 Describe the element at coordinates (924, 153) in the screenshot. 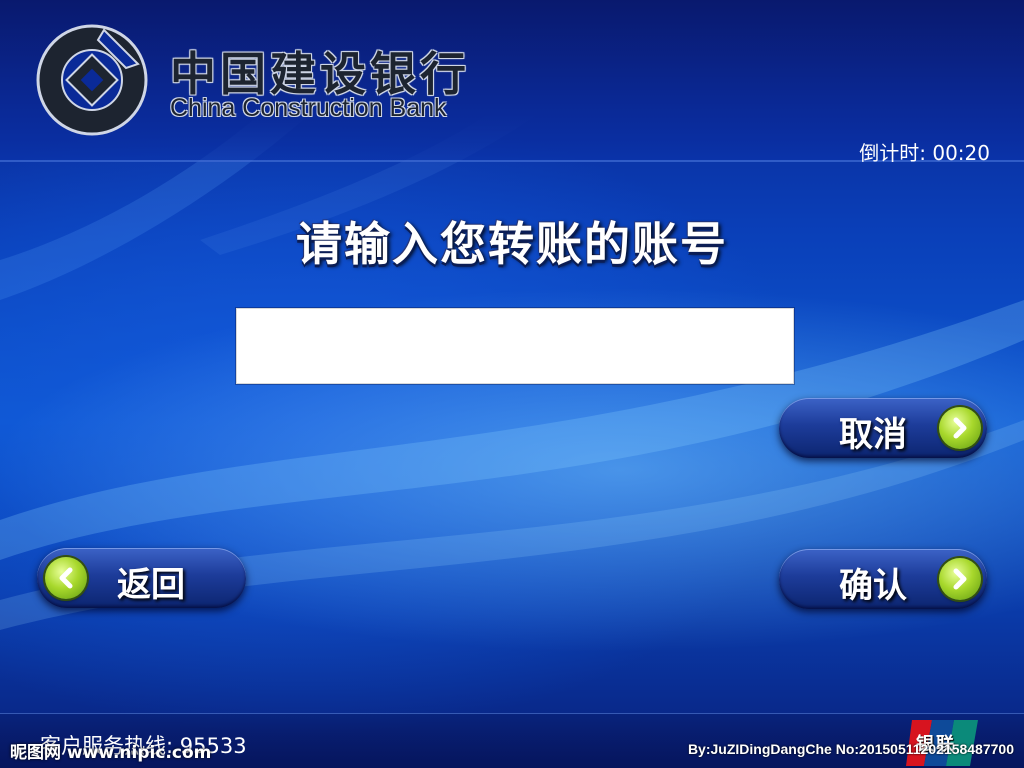

I see `countdown-timer: 倒计时: 00:20` at that location.